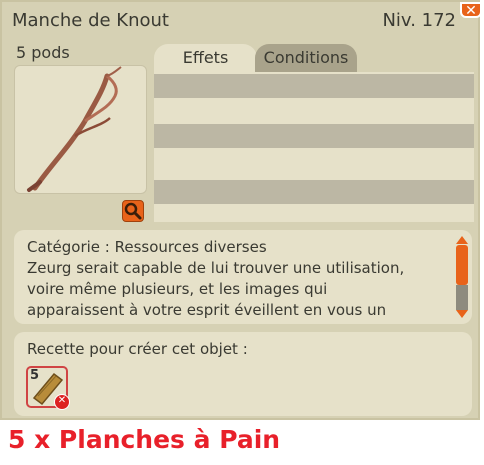  I want to click on missing-ingredient-icon: ✕, so click(62, 402).